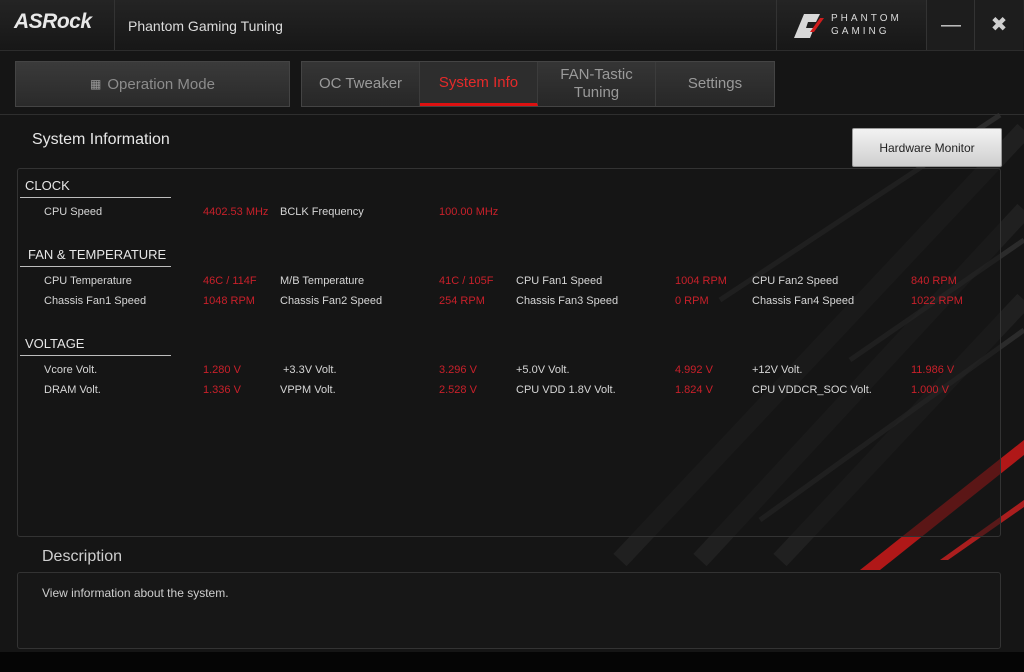  Describe the element at coordinates (930, 390) in the screenshot. I see `cpu-vddcr-soc-volt-value: 1.000 V` at that location.